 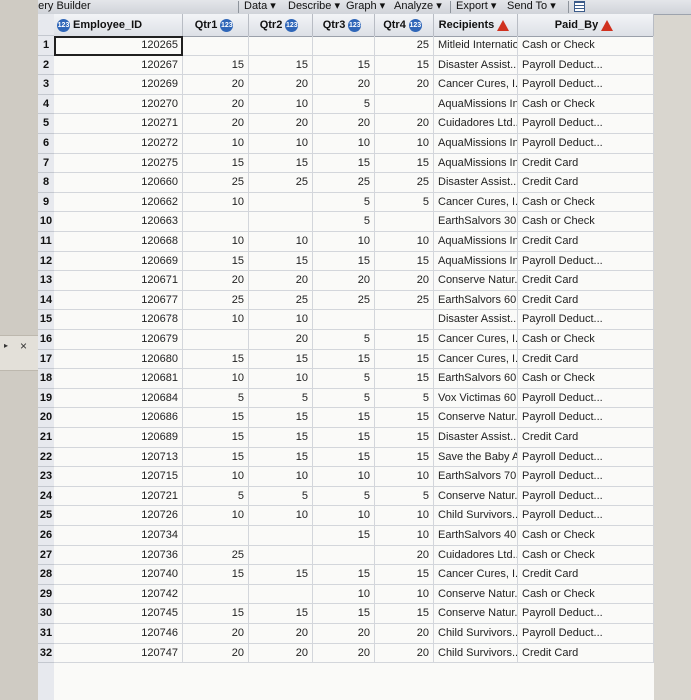 I want to click on table-cell-employee-id: 120713, so click(x=118, y=457).